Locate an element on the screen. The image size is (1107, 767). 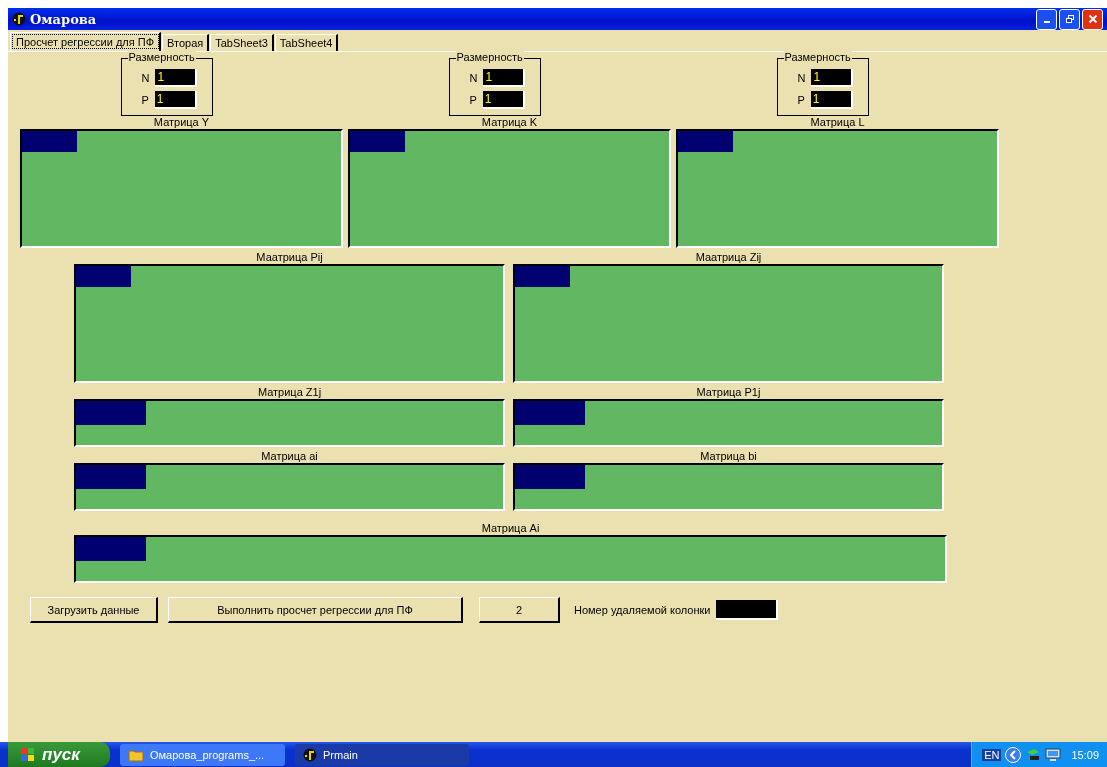
minimize-button is located at coordinates (1046, 19).